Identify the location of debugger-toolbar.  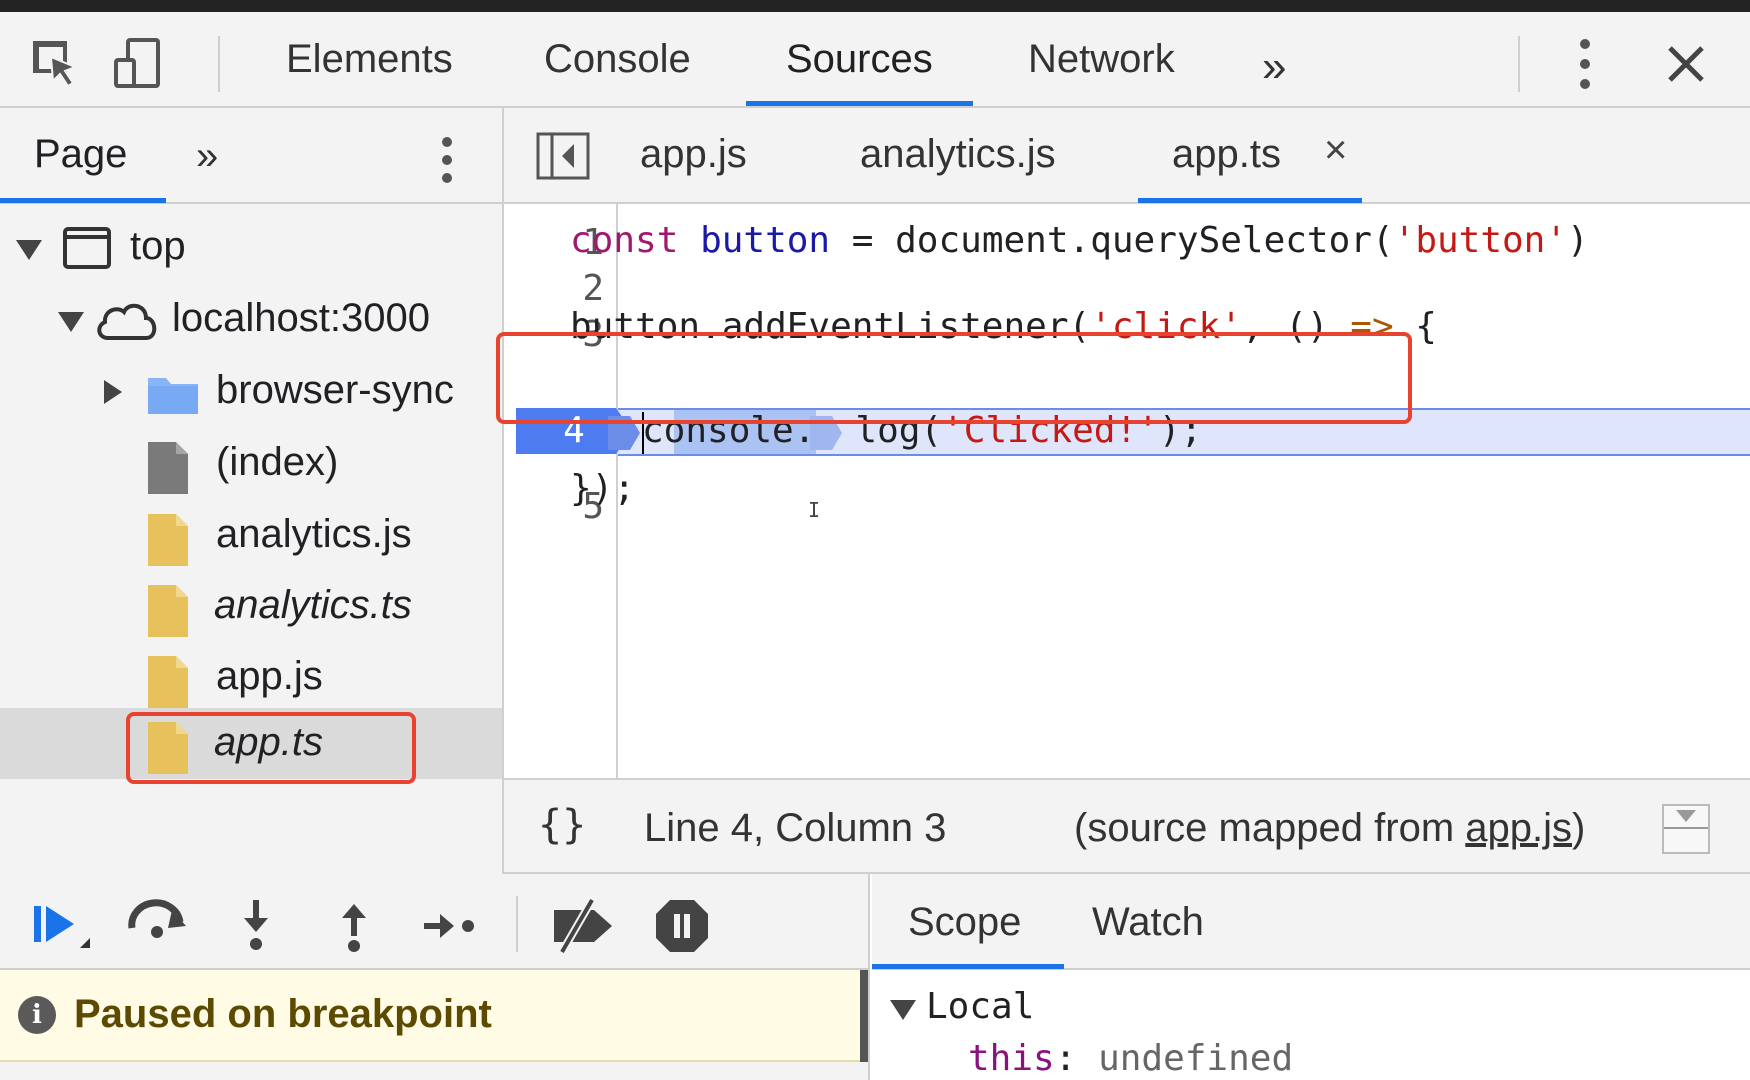
(434, 922).